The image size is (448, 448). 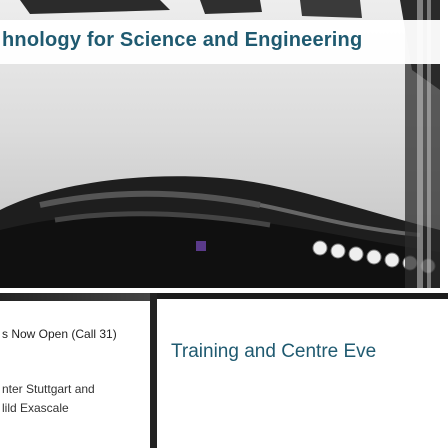 I want to click on card-description-line: nter Stuttgart and, so click(x=48, y=389).